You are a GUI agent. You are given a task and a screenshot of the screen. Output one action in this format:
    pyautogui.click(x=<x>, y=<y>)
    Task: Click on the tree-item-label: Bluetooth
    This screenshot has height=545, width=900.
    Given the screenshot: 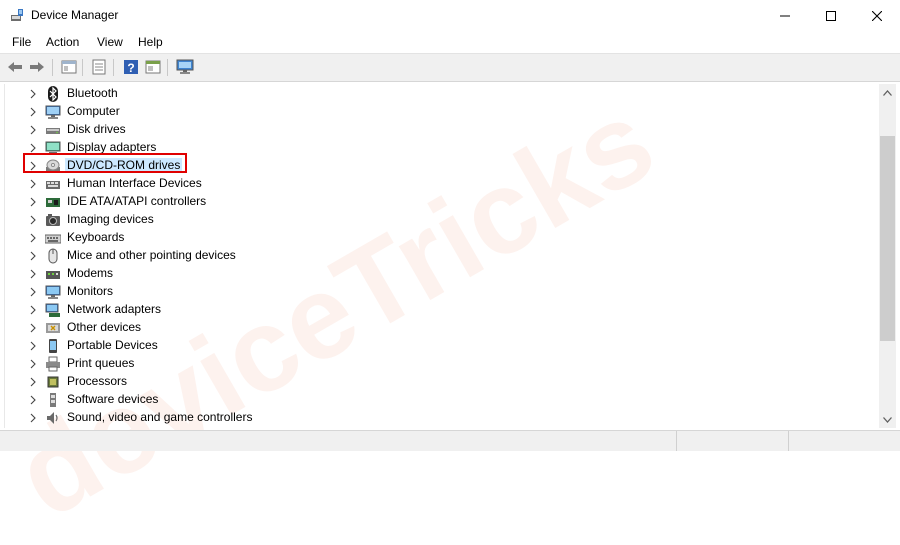 What is the action you would take?
    pyautogui.click(x=92, y=93)
    